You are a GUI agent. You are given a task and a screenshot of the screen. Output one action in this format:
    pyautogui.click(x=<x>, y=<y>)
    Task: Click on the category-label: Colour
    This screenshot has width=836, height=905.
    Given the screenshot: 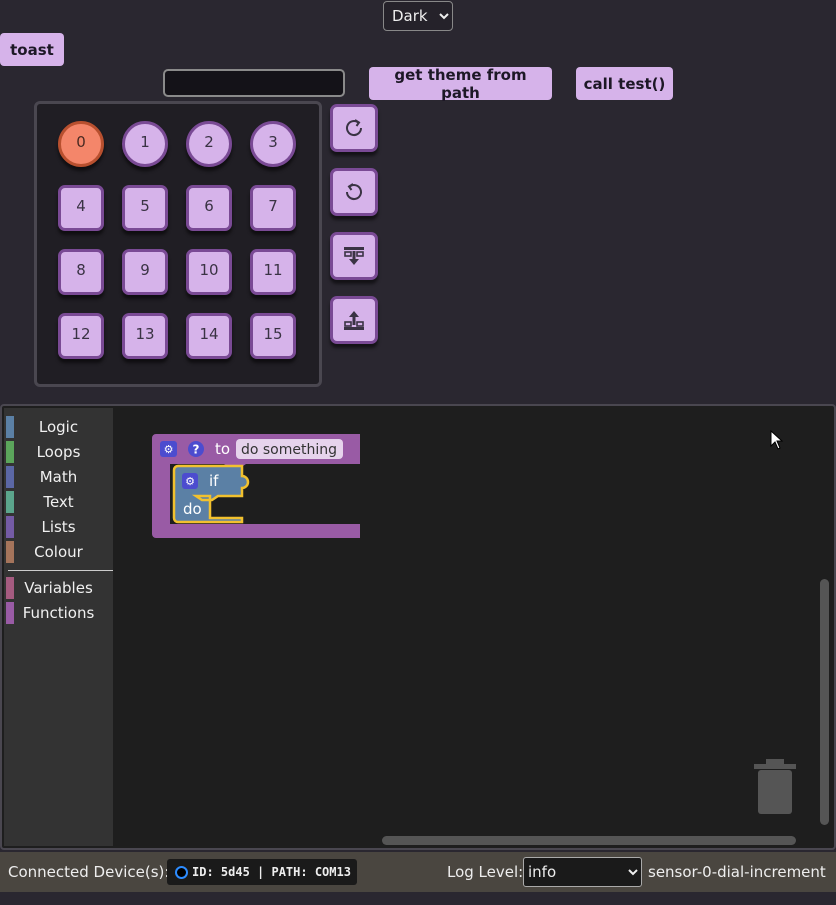 What is the action you would take?
    pyautogui.click(x=58, y=552)
    